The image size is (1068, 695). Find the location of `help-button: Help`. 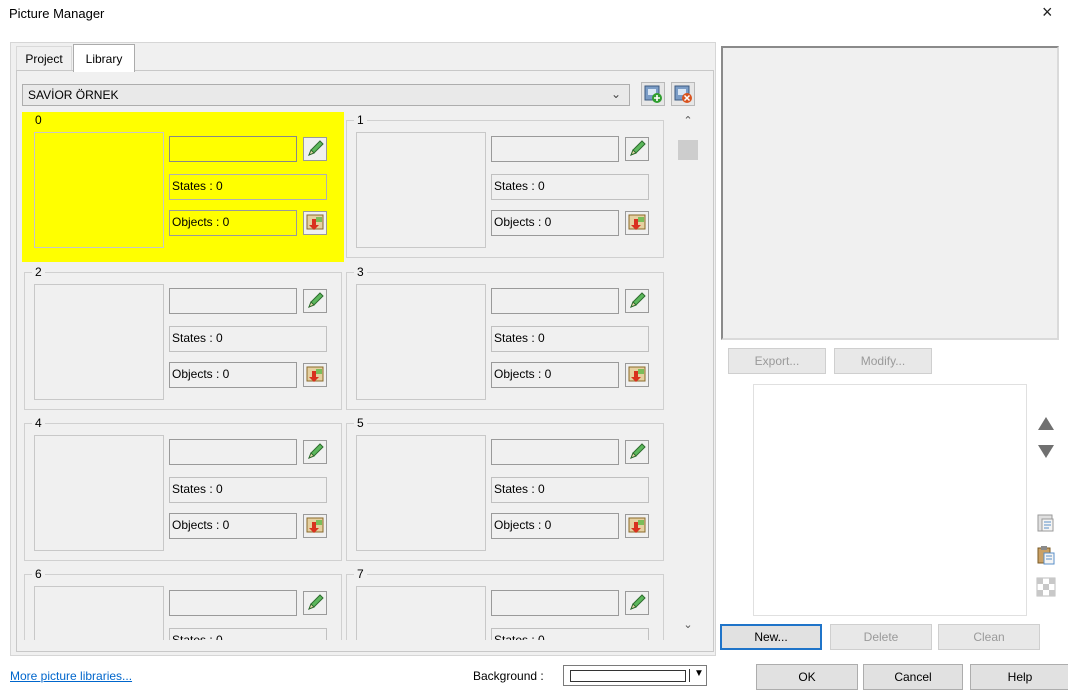

help-button: Help is located at coordinates (1019, 677).